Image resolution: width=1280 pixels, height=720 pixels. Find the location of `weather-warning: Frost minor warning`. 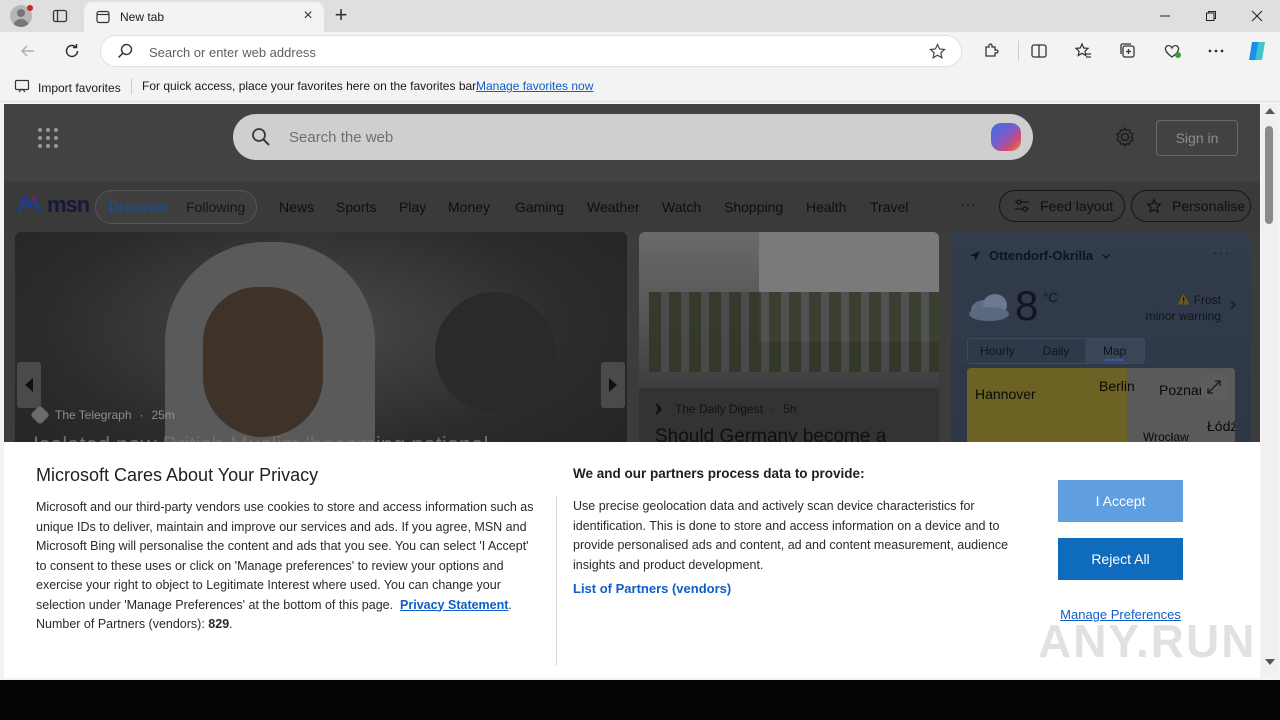

weather-warning: Frost minor warning is located at coordinates (1176, 308).